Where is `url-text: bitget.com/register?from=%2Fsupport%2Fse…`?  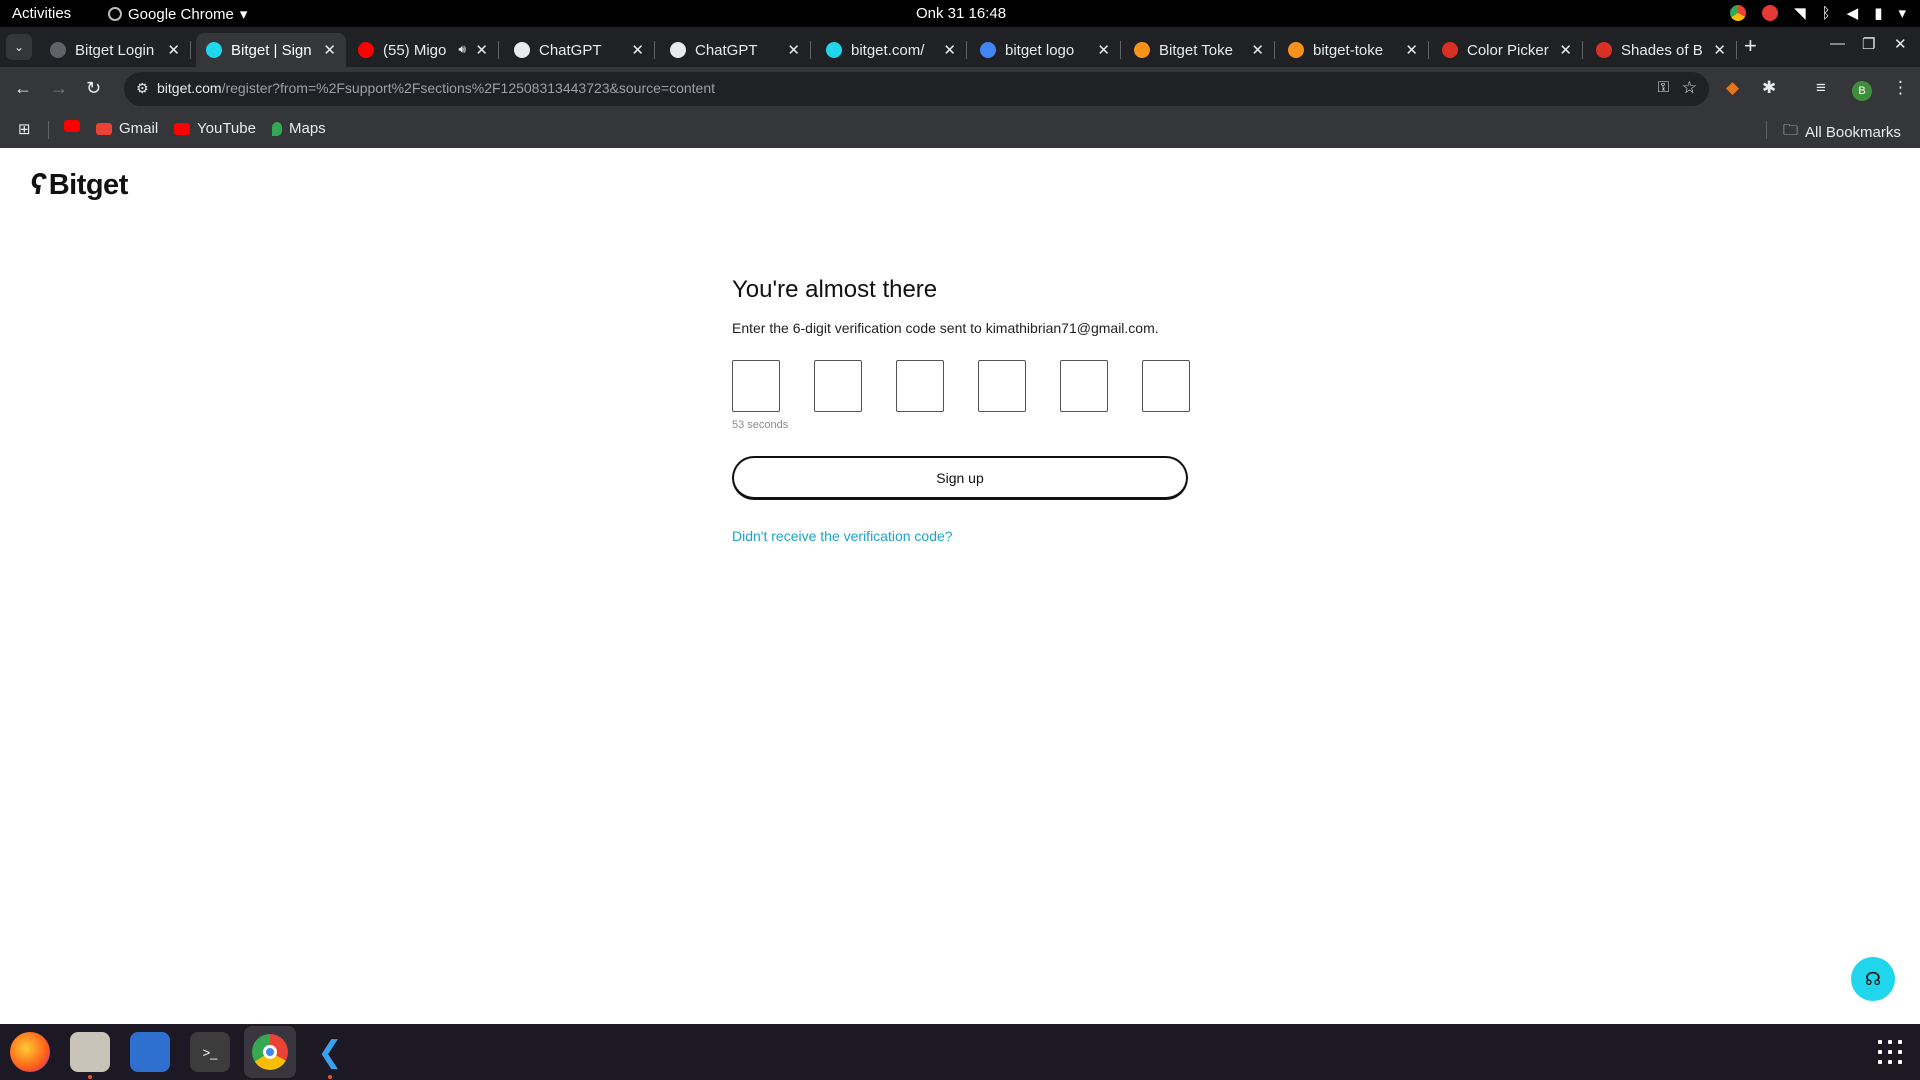
url-text: bitget.com/register?from=%2Fsupport%2Fse… is located at coordinates (436, 88).